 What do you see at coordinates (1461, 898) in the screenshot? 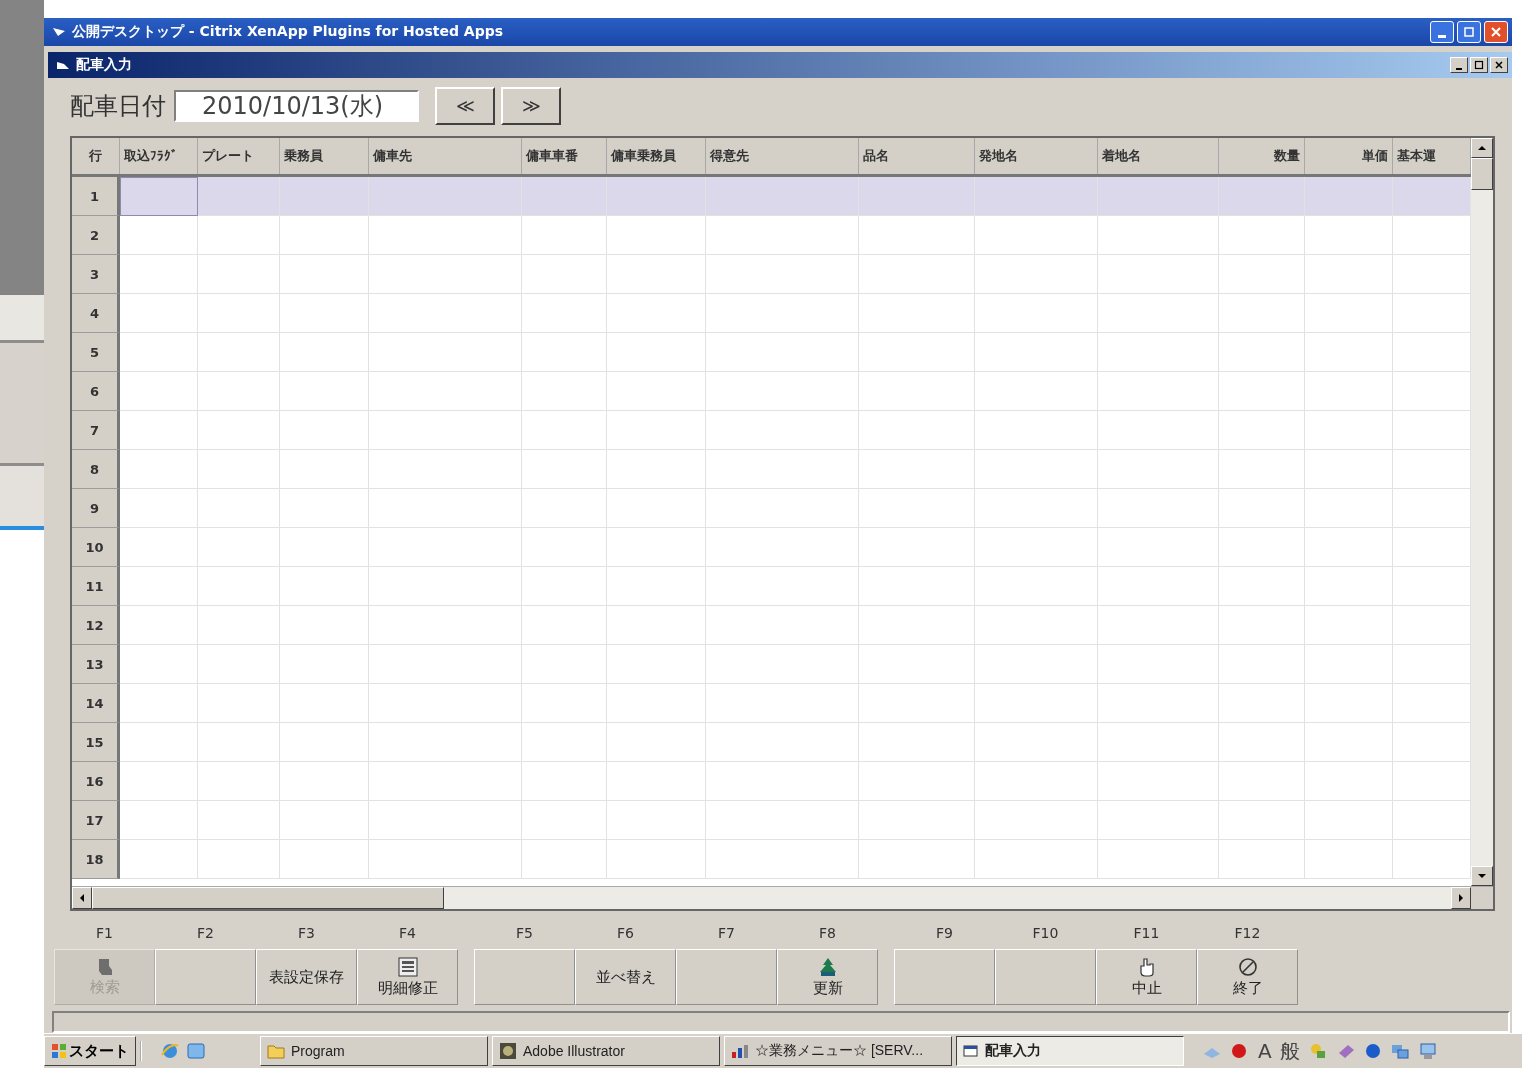
I see `right-arrow-icon` at bounding box center [1461, 898].